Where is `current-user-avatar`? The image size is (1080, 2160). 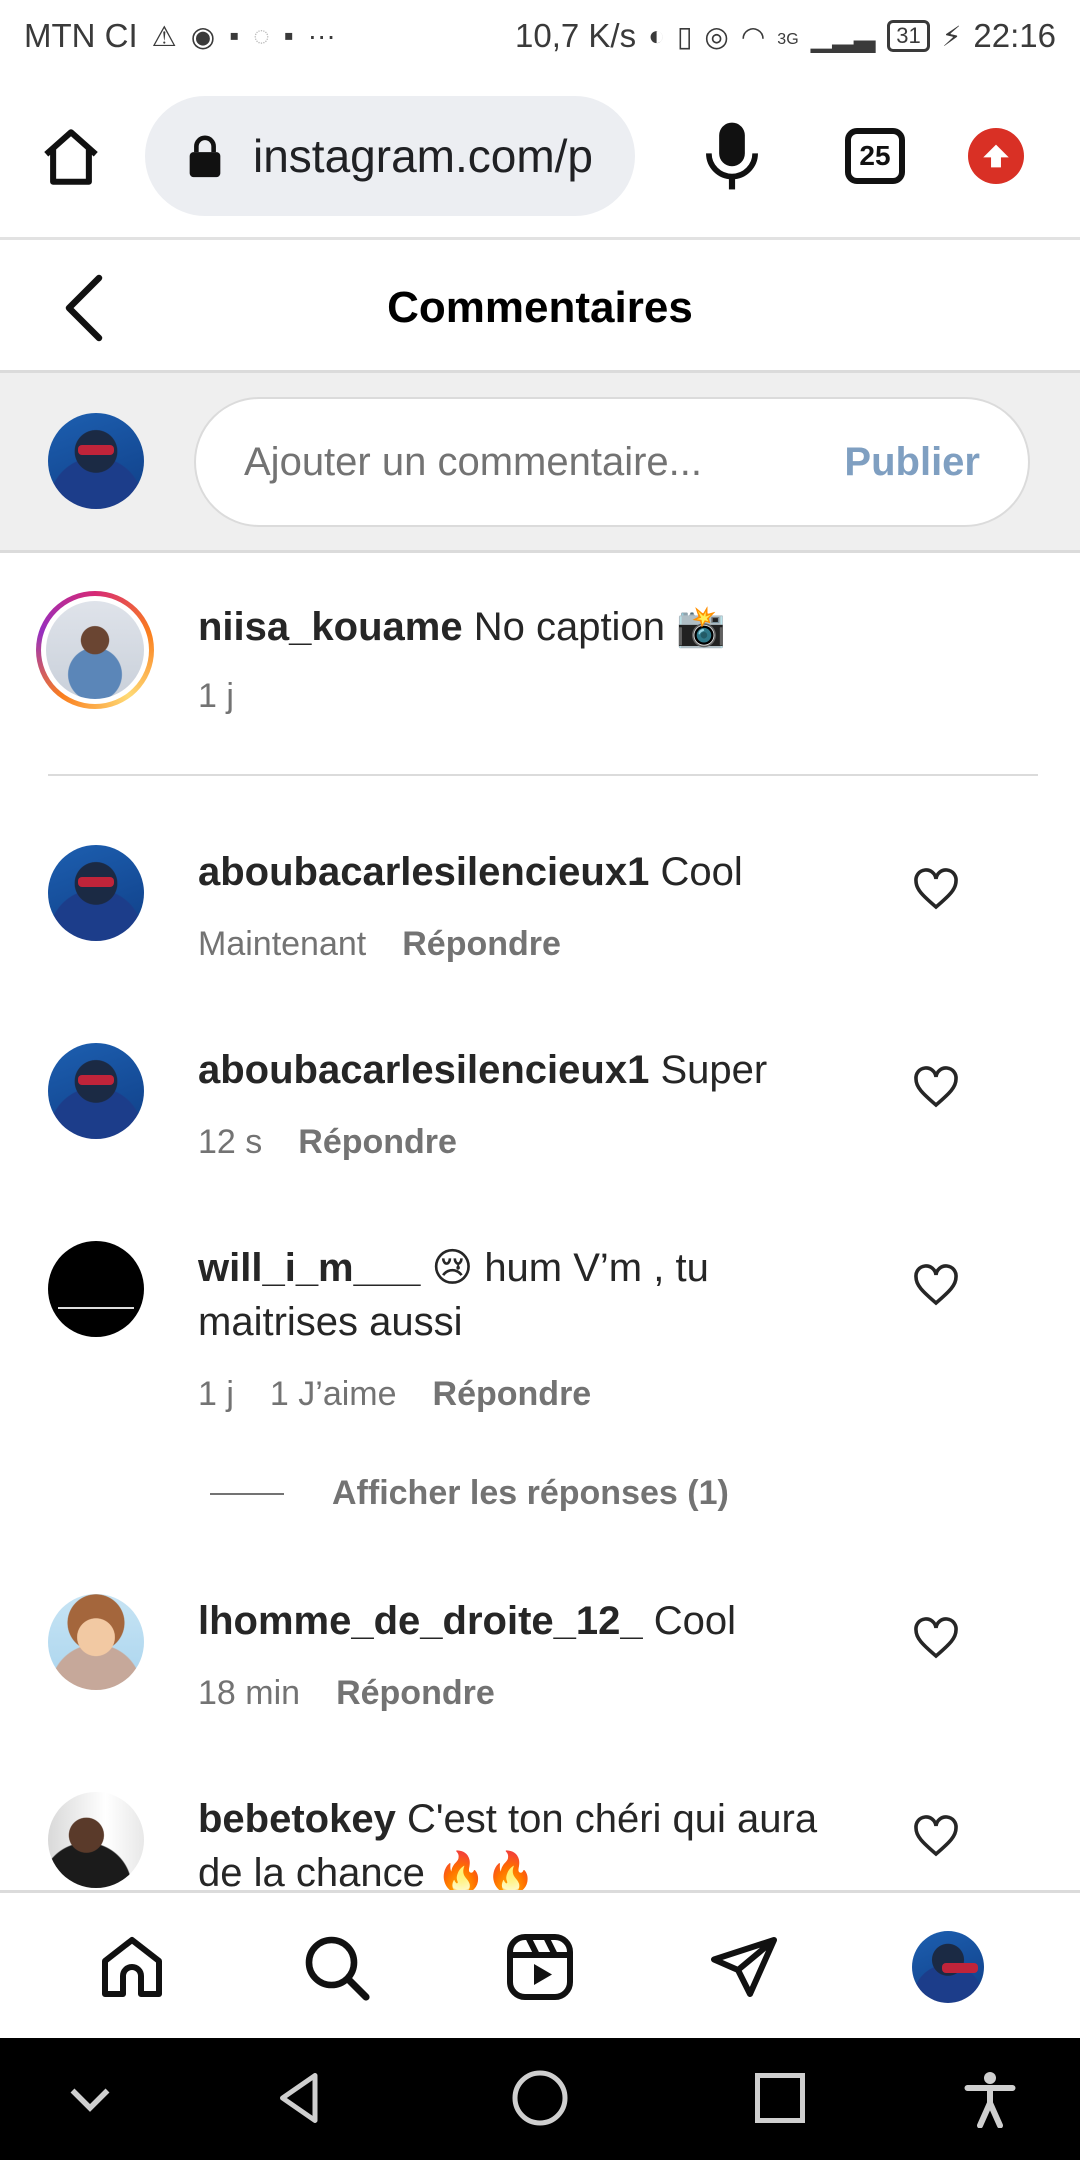 current-user-avatar is located at coordinates (96, 461).